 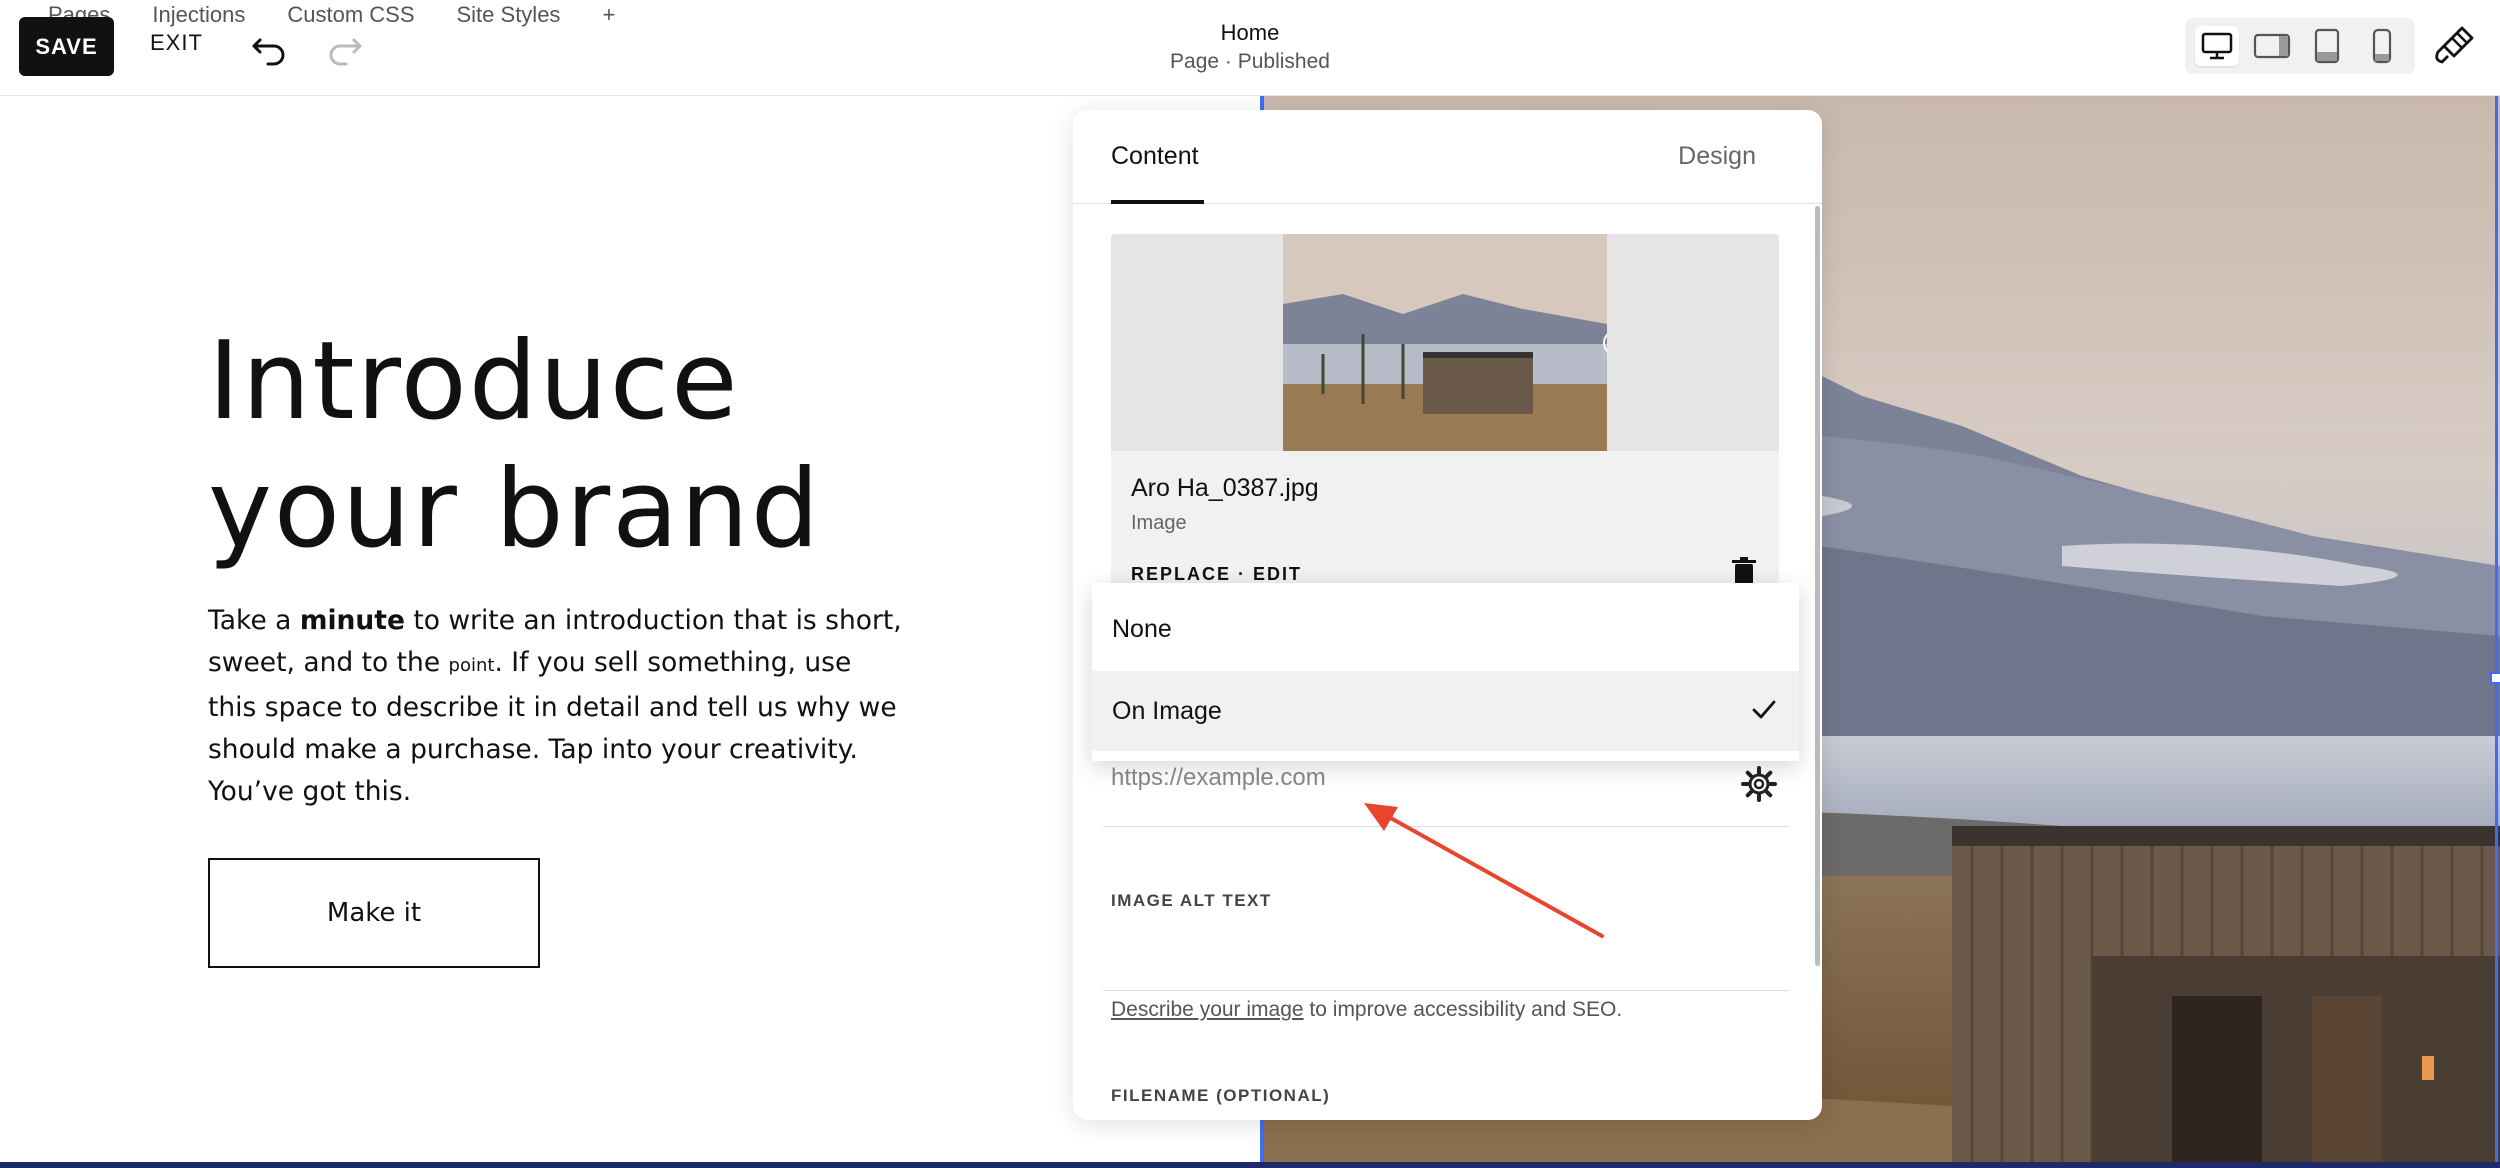 I want to click on image-file-type: Image, so click(x=1159, y=523).